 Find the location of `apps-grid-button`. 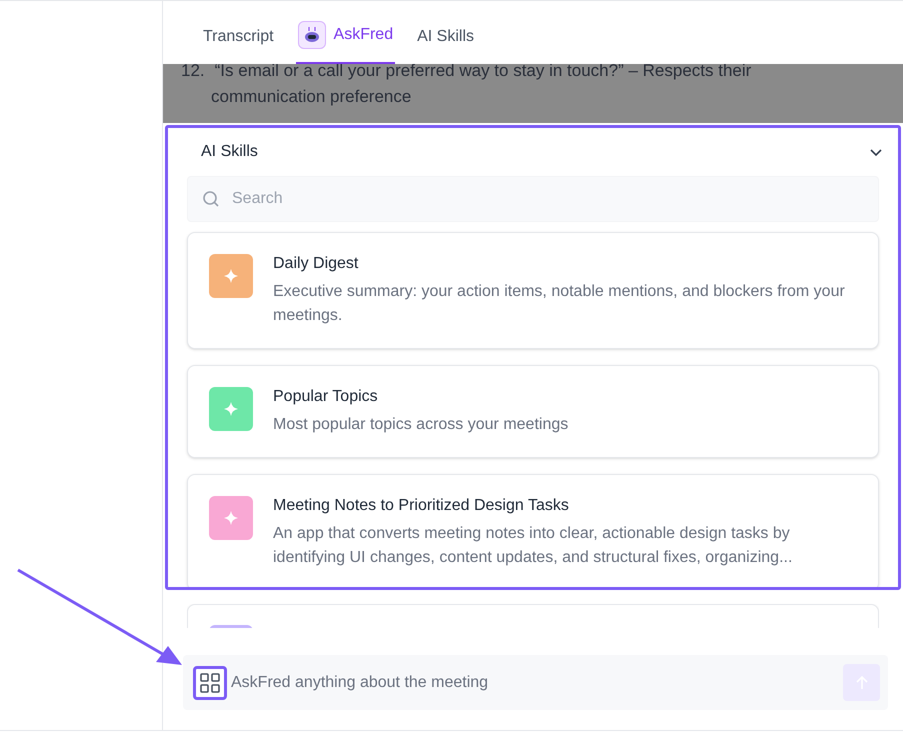

apps-grid-button is located at coordinates (210, 683).